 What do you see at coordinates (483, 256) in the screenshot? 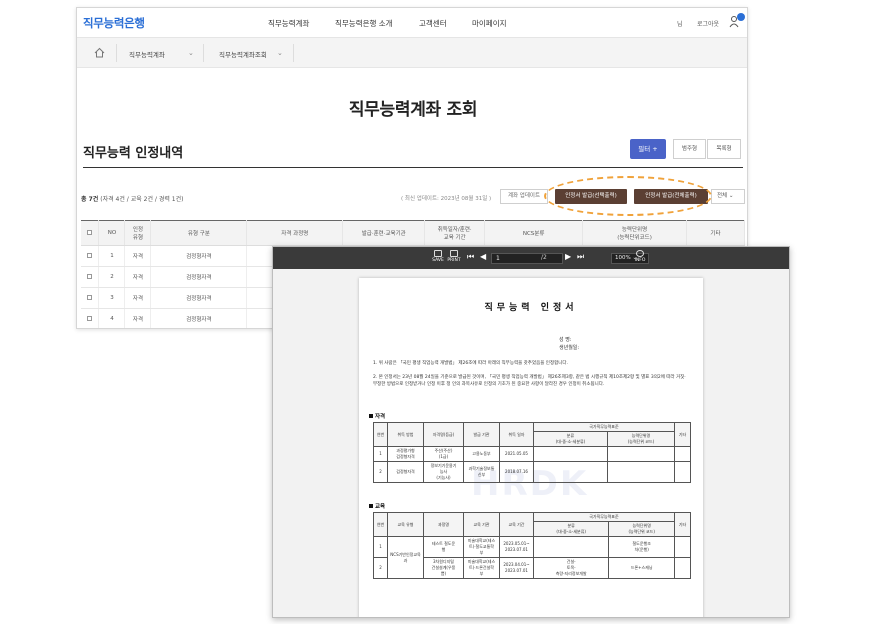
I see `prev-page-icon: ◀` at bounding box center [483, 256].